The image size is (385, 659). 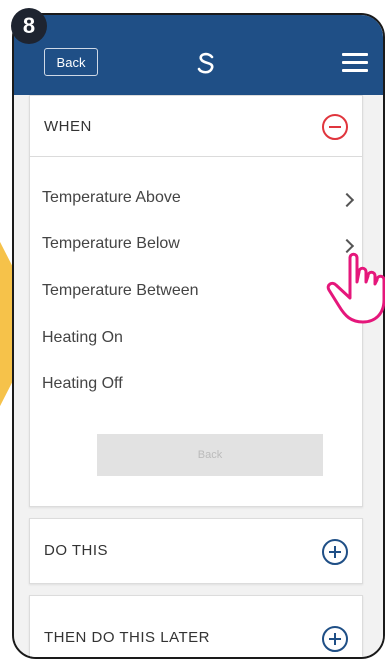 What do you see at coordinates (111, 198) in the screenshot?
I see `option-temperature-above: Temperature Above` at bounding box center [111, 198].